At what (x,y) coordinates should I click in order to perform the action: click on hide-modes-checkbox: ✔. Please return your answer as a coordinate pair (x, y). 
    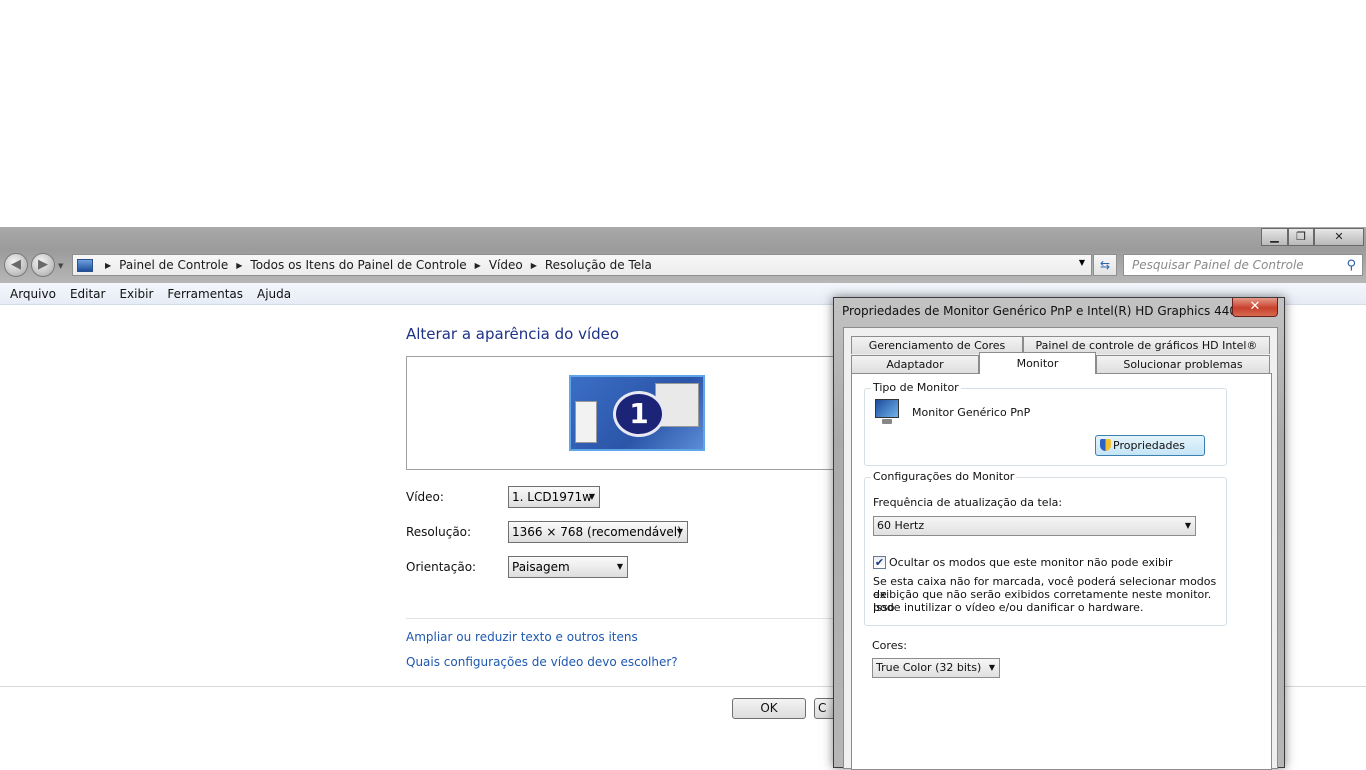
    Looking at the image, I should click on (879, 562).